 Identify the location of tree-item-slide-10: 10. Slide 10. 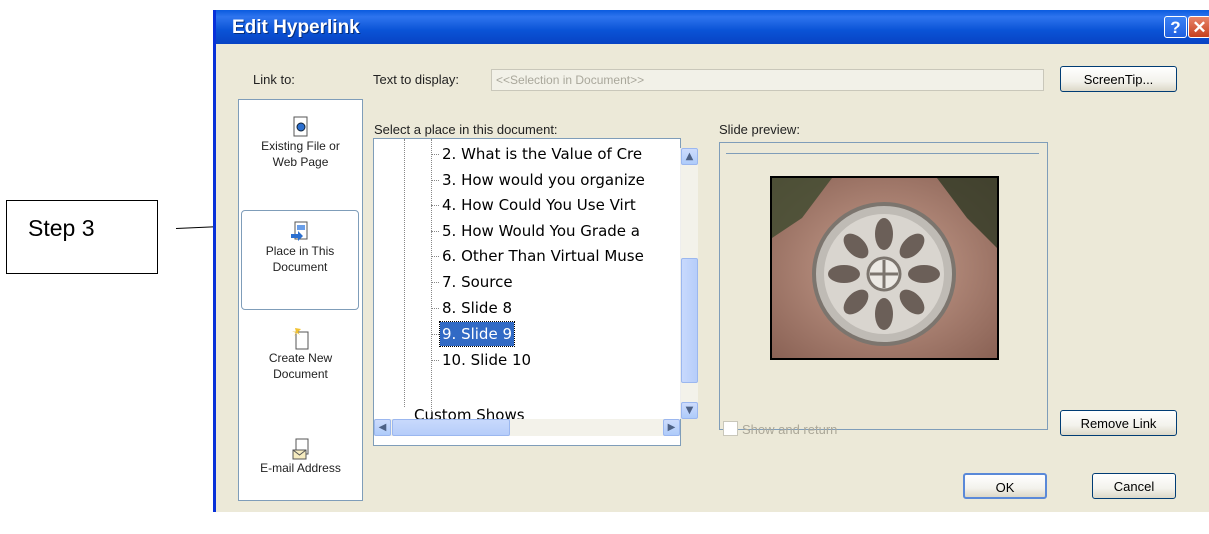
(527, 360).